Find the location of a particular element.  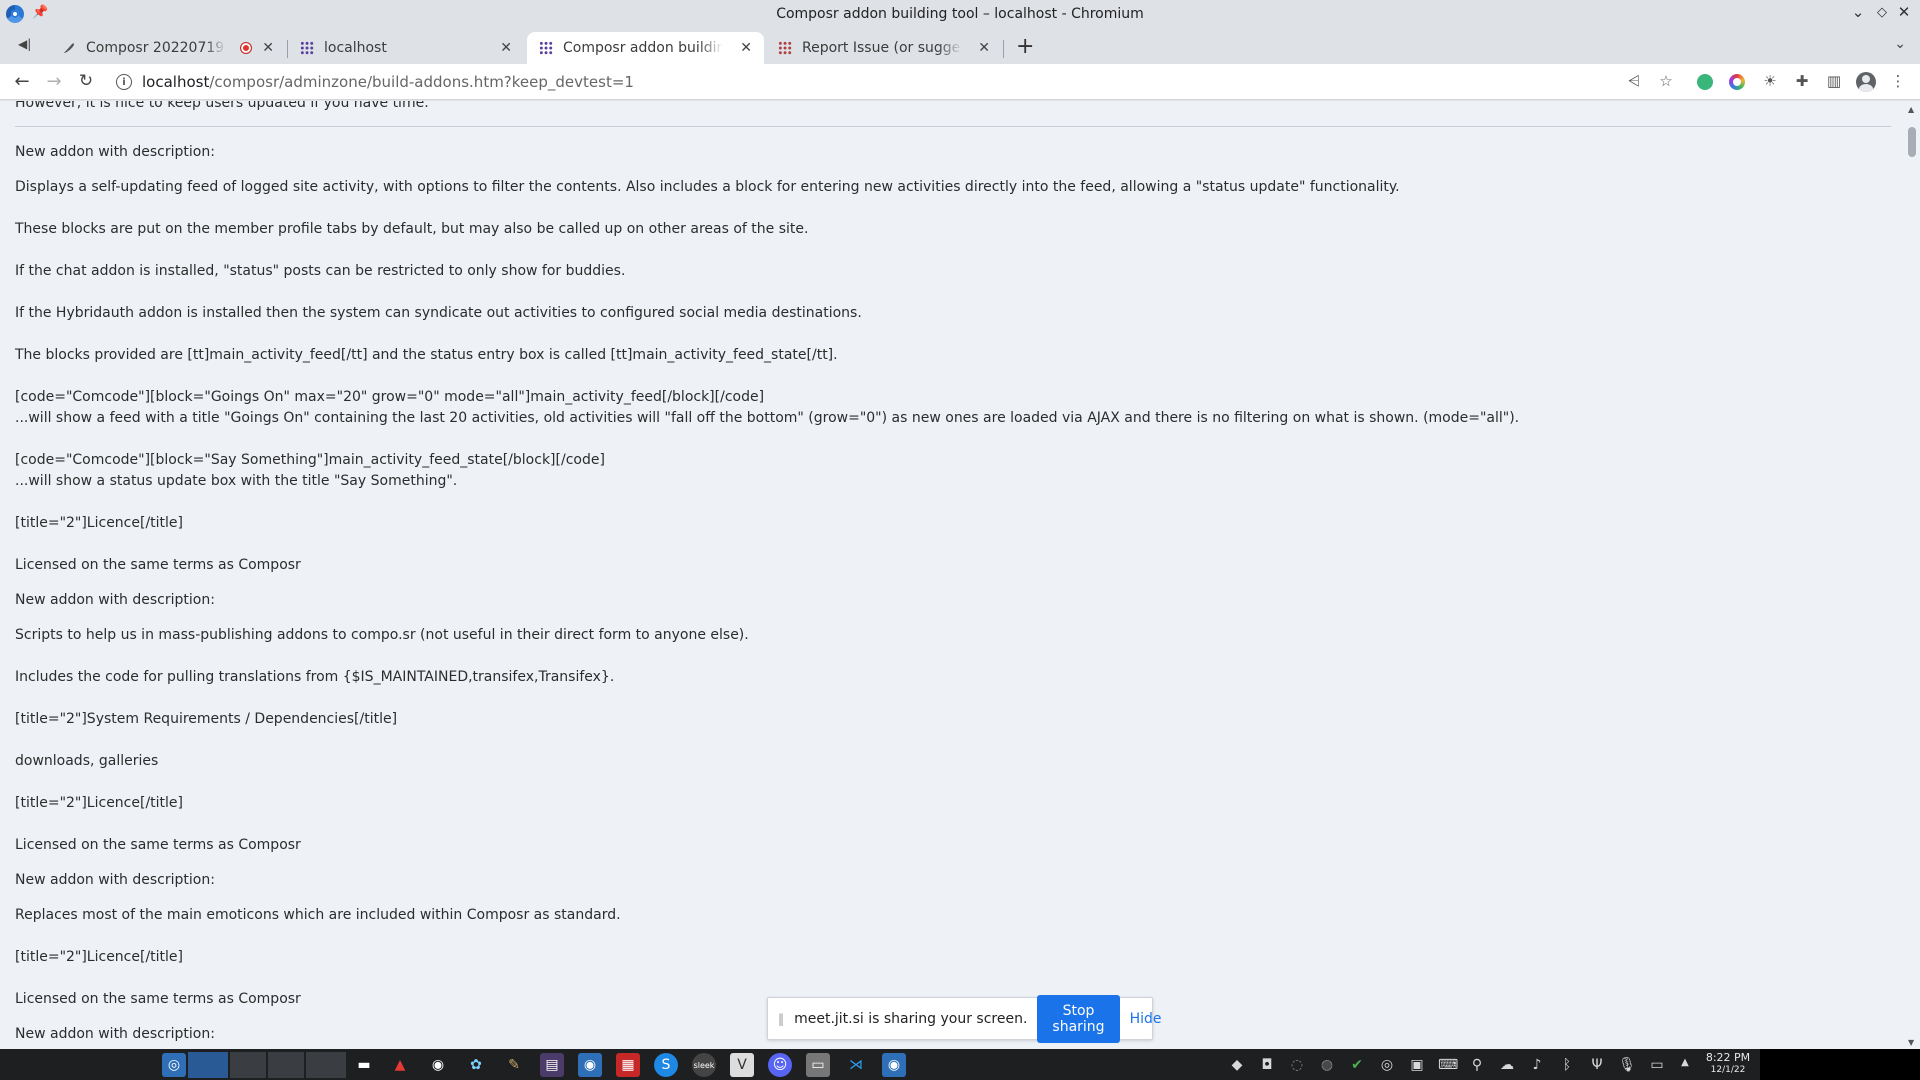

tab-localhost: localhost ✕ is located at coordinates (406, 48).